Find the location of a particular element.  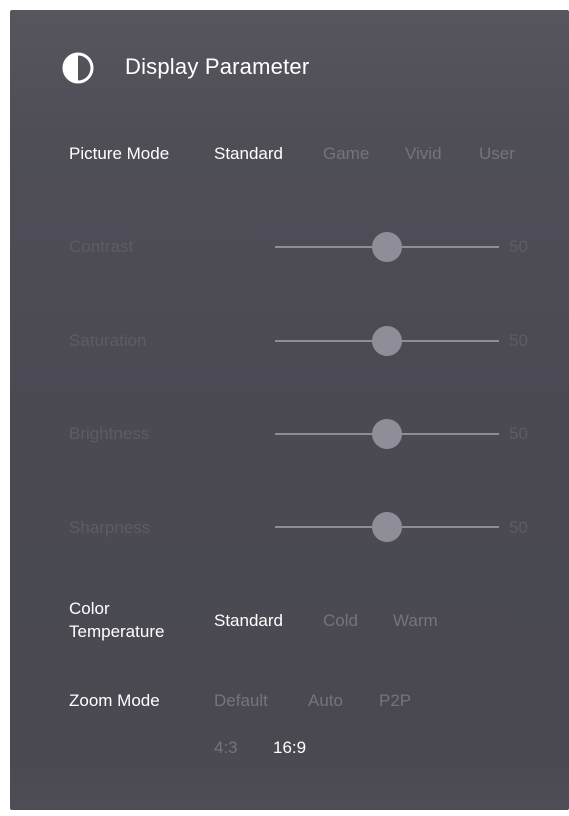

contrast-slider is located at coordinates (387, 247).